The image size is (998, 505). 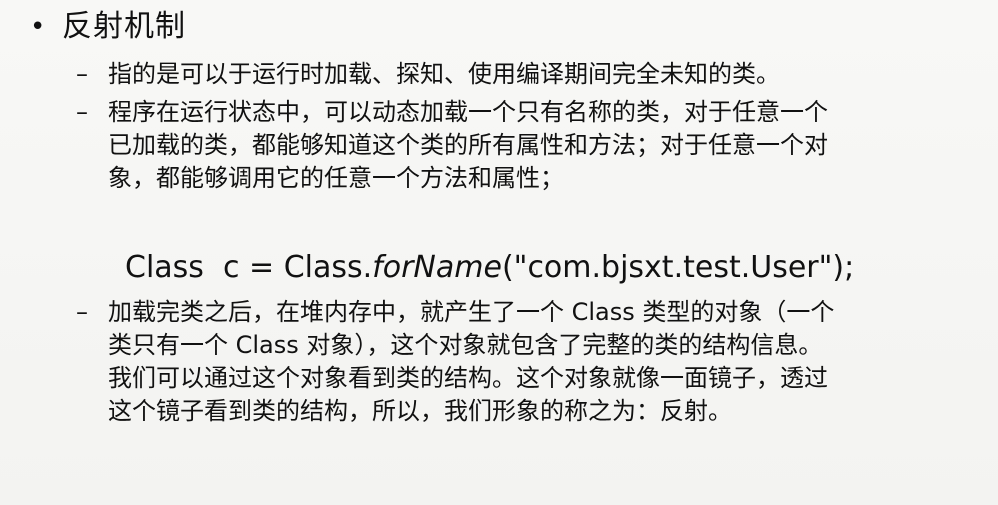 I want to click on slide-heading: 反射机制, so click(x=124, y=26).